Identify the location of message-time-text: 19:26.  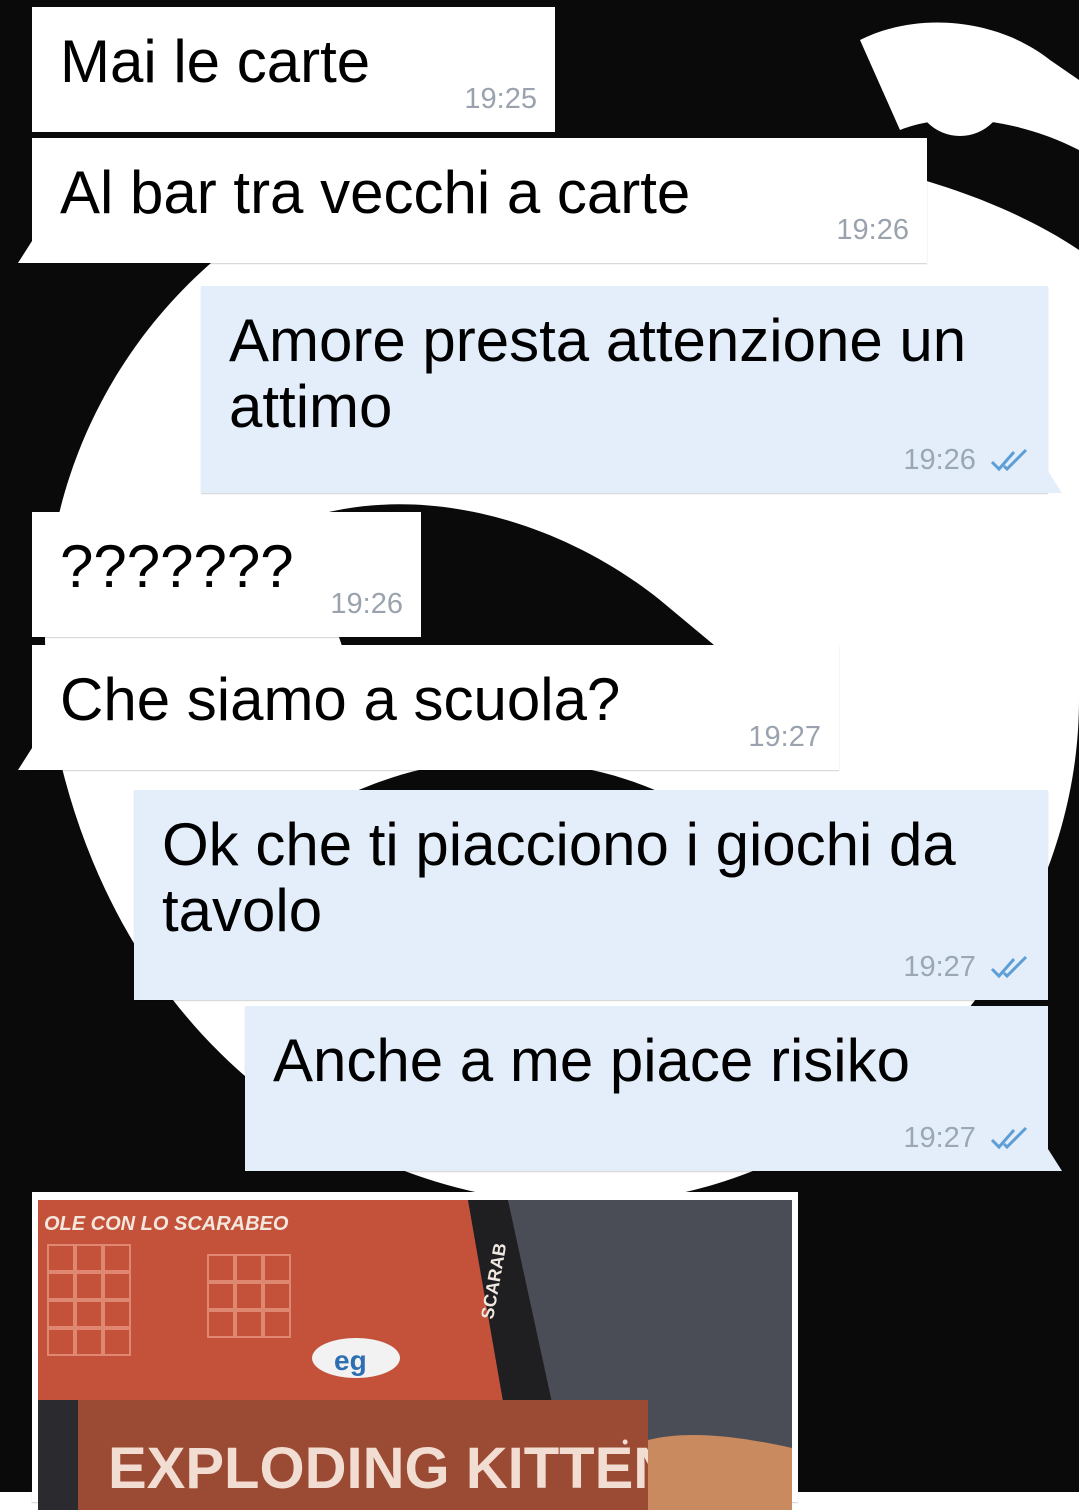
(939, 460).